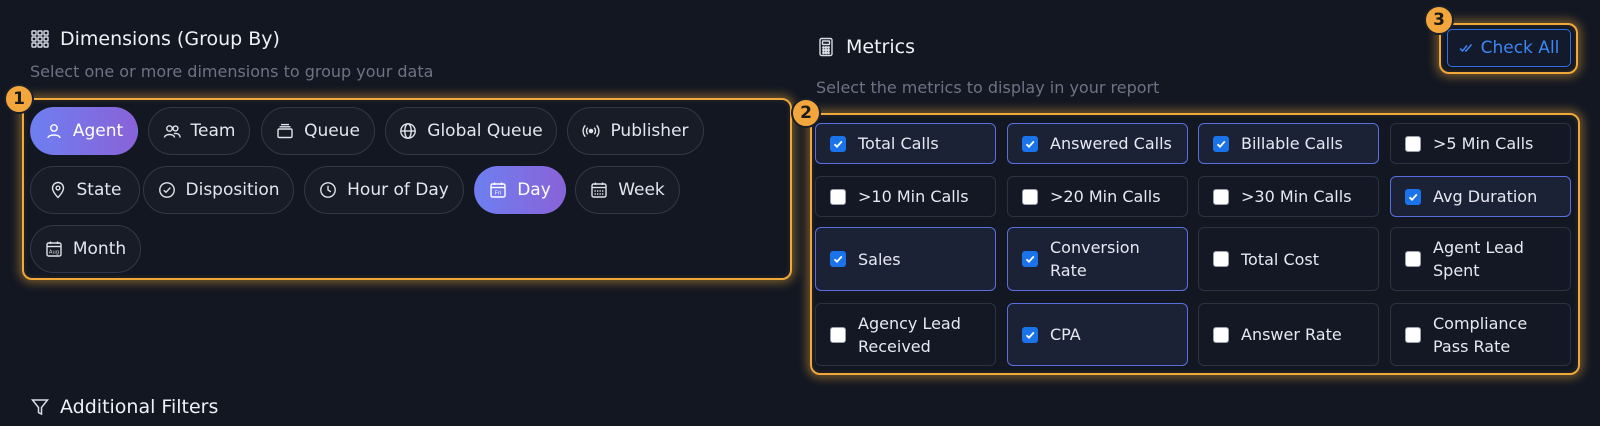 The height and width of the screenshot is (426, 1600). I want to click on dimension-pill-hour-of-day: Hour of Day, so click(384, 190).